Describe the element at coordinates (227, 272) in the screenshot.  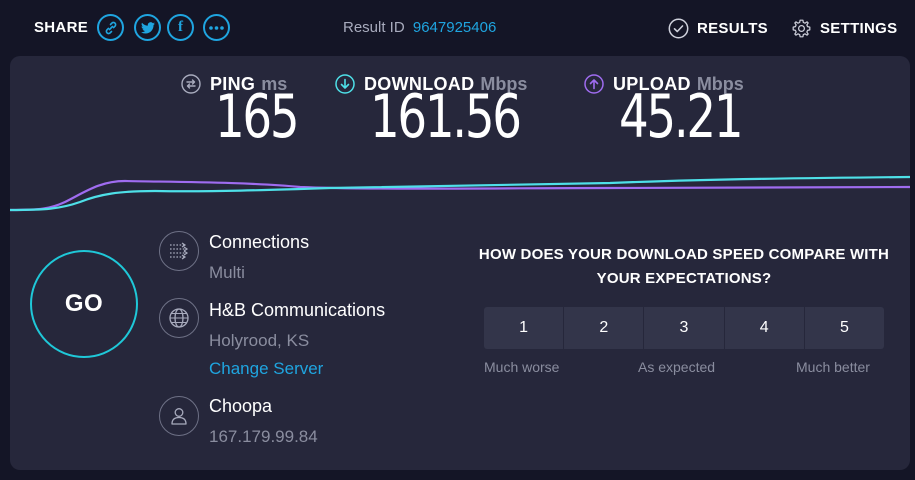
I see `connections-value: Multi` at that location.